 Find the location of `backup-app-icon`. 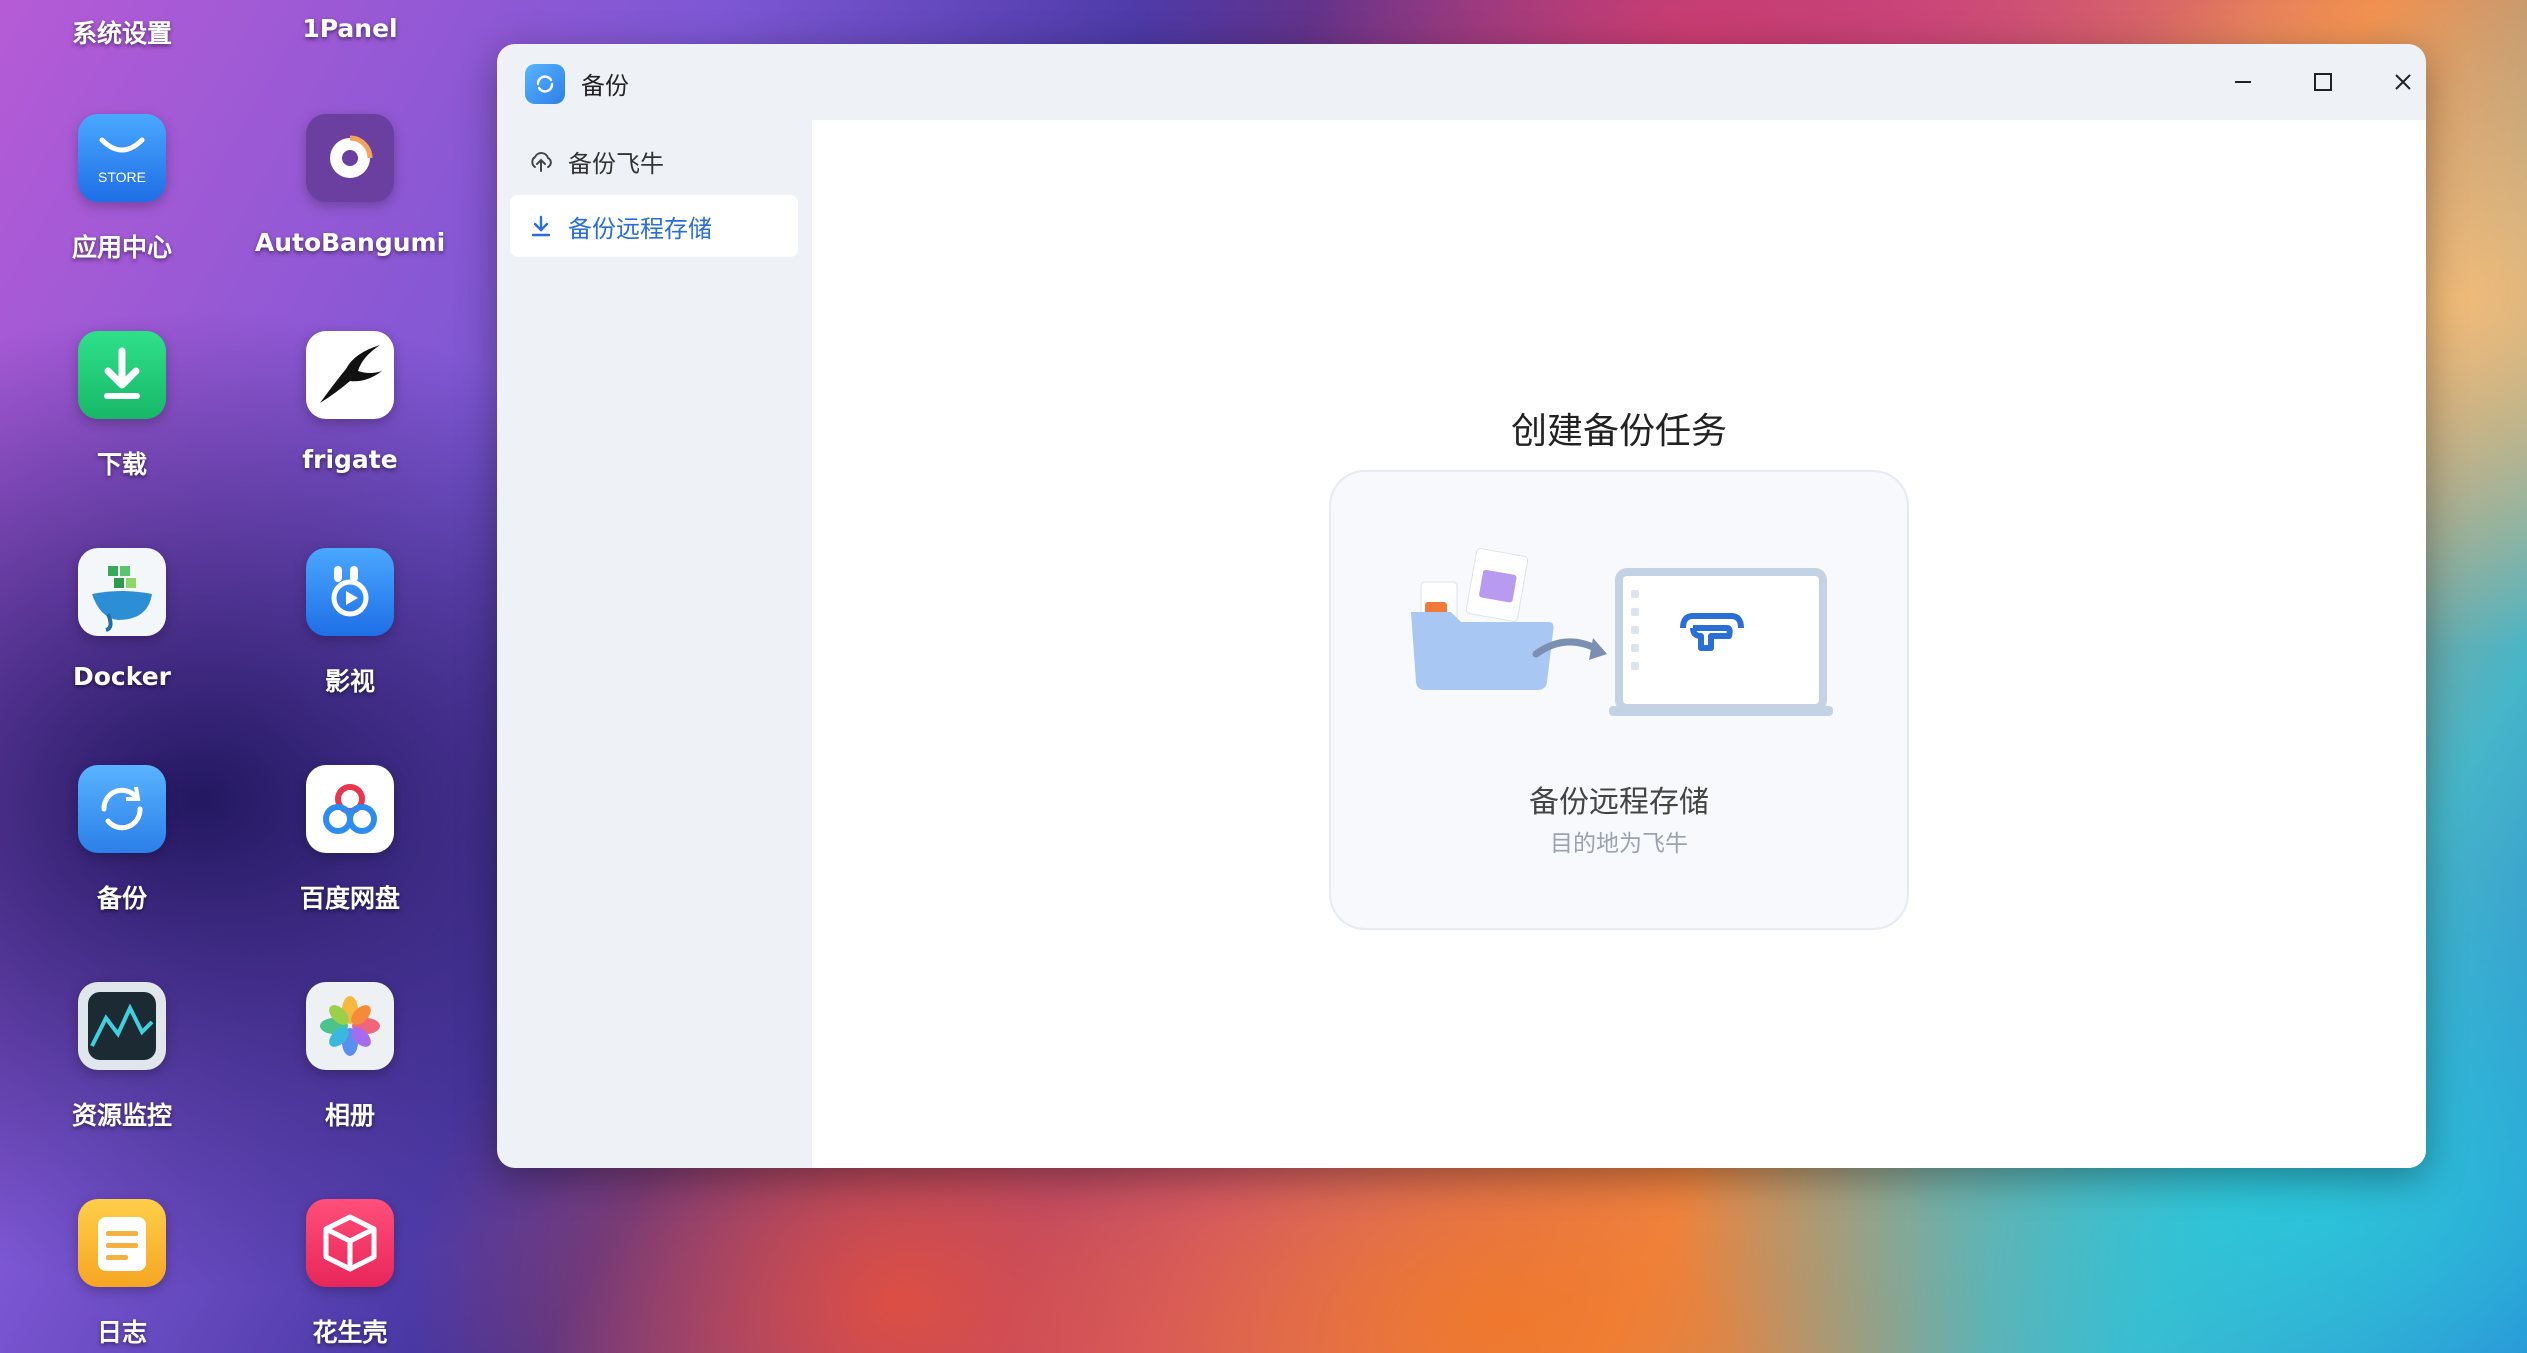

backup-app-icon is located at coordinates (545, 84).